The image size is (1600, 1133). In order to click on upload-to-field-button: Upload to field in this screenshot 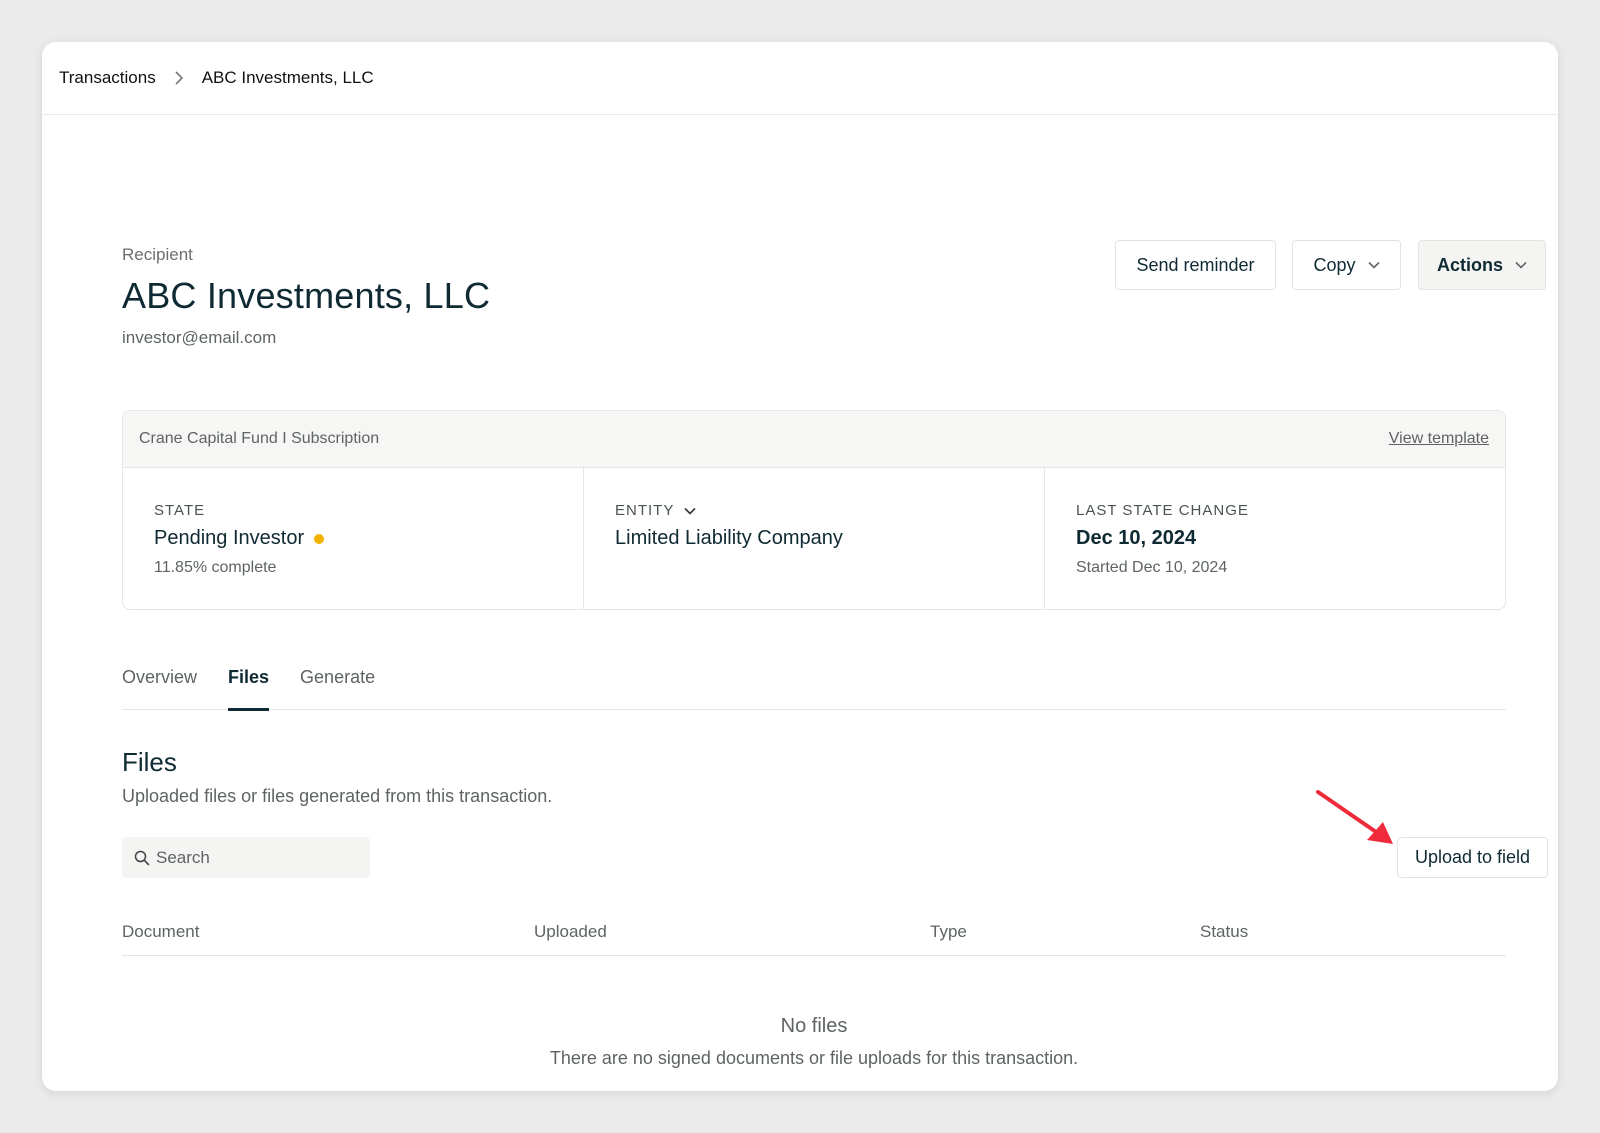, I will do `click(1472, 857)`.